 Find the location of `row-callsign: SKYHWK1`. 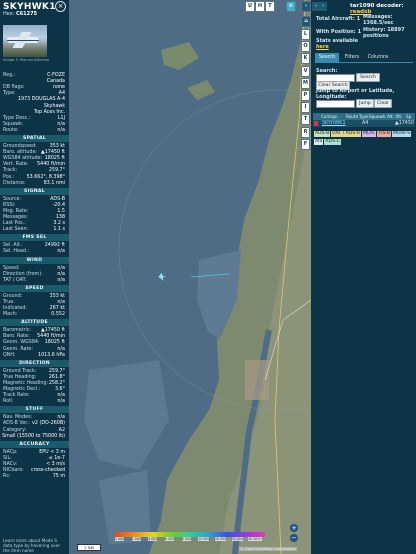

row-callsign: SKYHWK1 is located at coordinates (334, 123).